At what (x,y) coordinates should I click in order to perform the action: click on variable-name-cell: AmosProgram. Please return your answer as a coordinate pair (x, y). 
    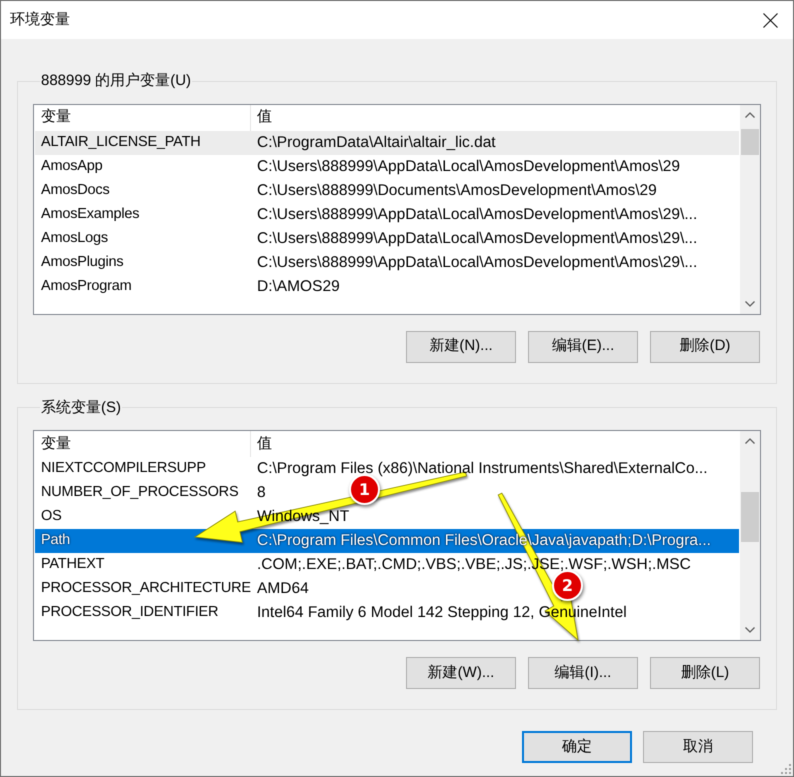
    Looking at the image, I should click on (143, 287).